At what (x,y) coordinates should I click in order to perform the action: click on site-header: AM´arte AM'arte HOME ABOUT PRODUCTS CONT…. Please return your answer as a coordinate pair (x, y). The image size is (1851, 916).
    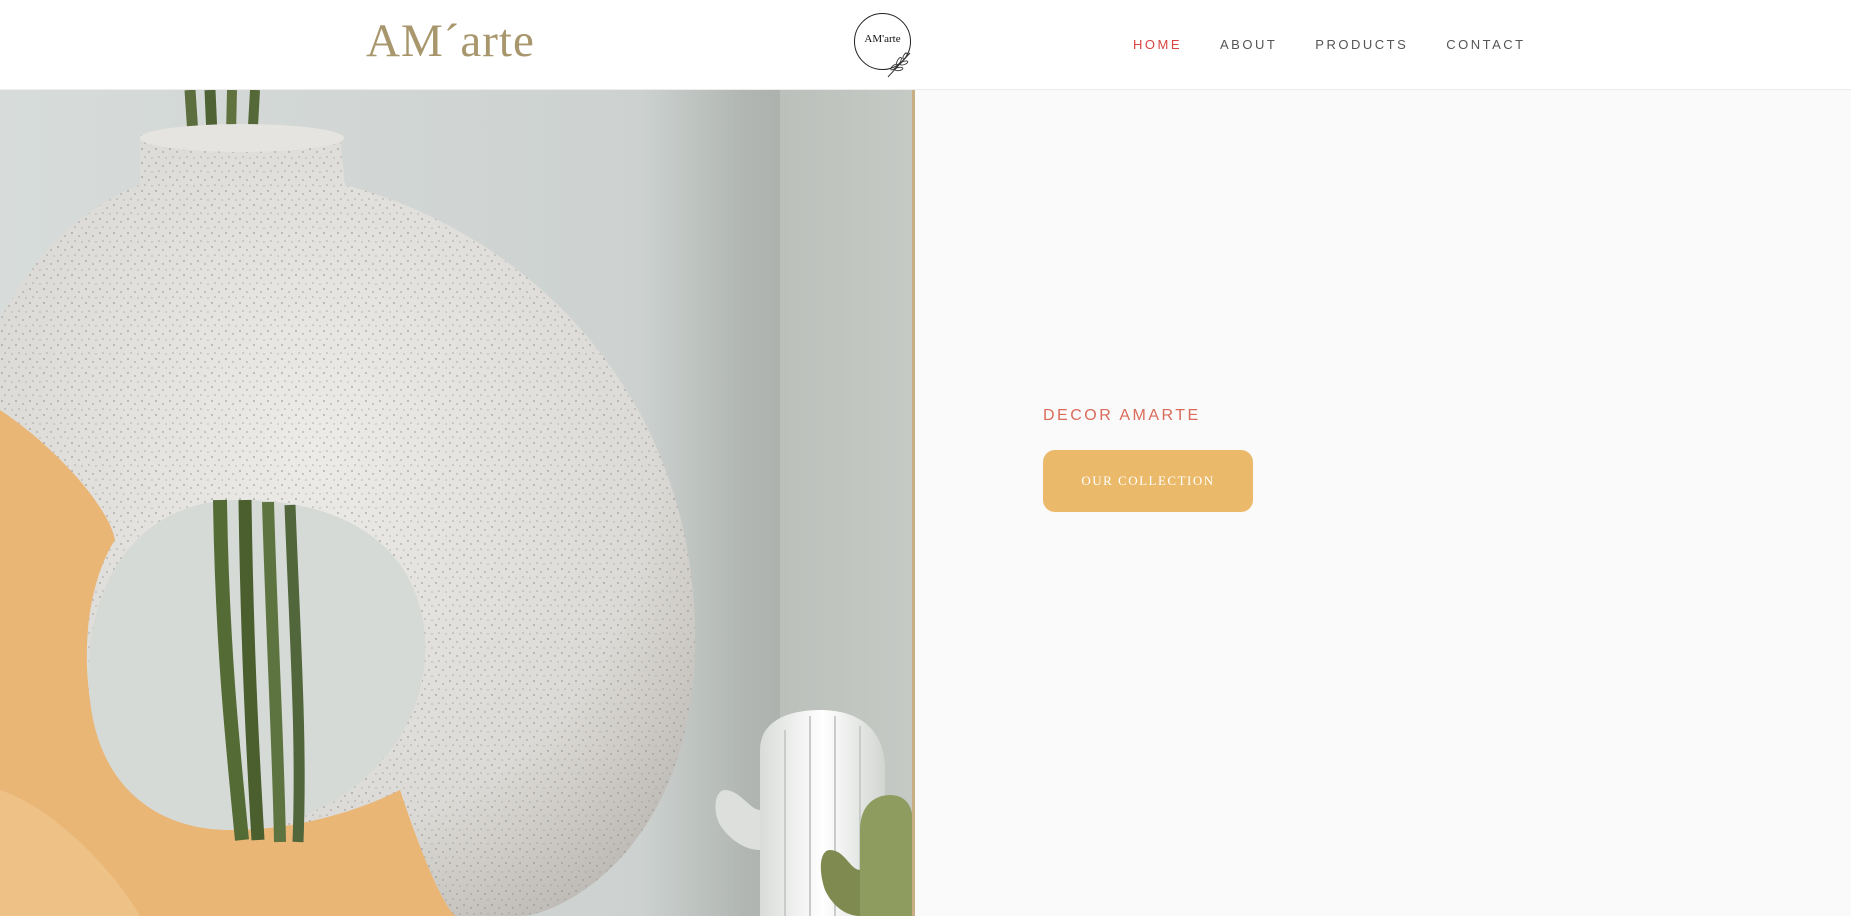
    Looking at the image, I should click on (925, 45).